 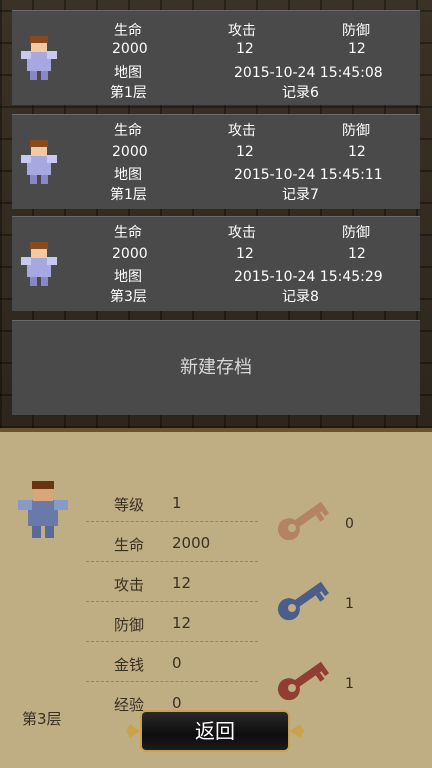 What do you see at coordinates (349, 524) in the screenshot?
I see `yellow-key-count: 0` at bounding box center [349, 524].